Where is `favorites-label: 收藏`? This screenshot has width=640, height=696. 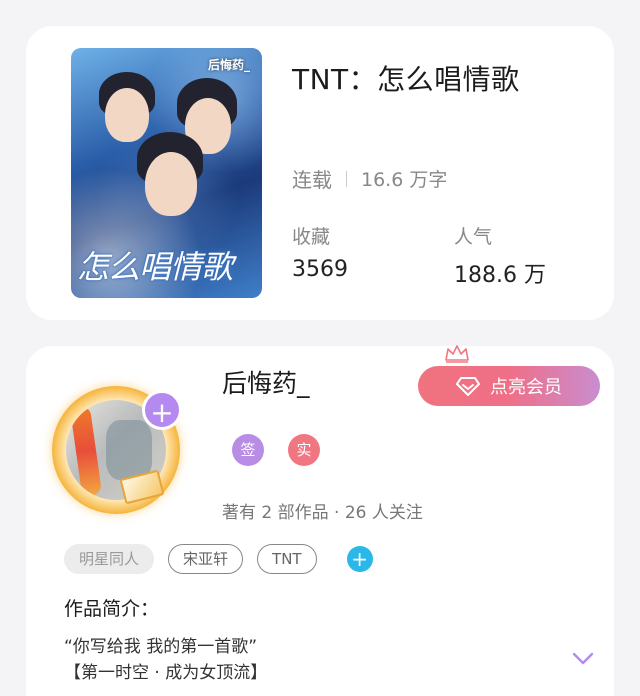
favorites-label: 收藏 is located at coordinates (311, 237).